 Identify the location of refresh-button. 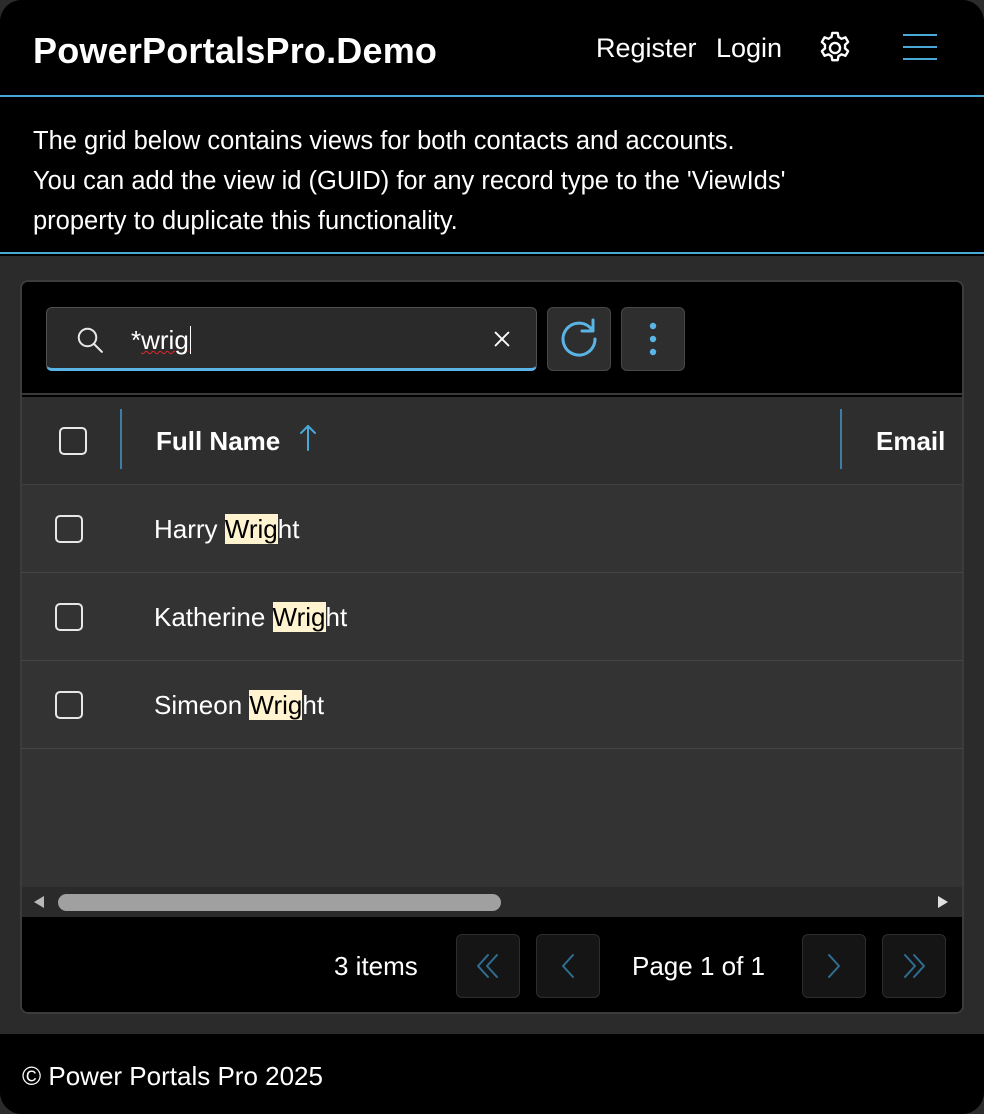
(579, 339).